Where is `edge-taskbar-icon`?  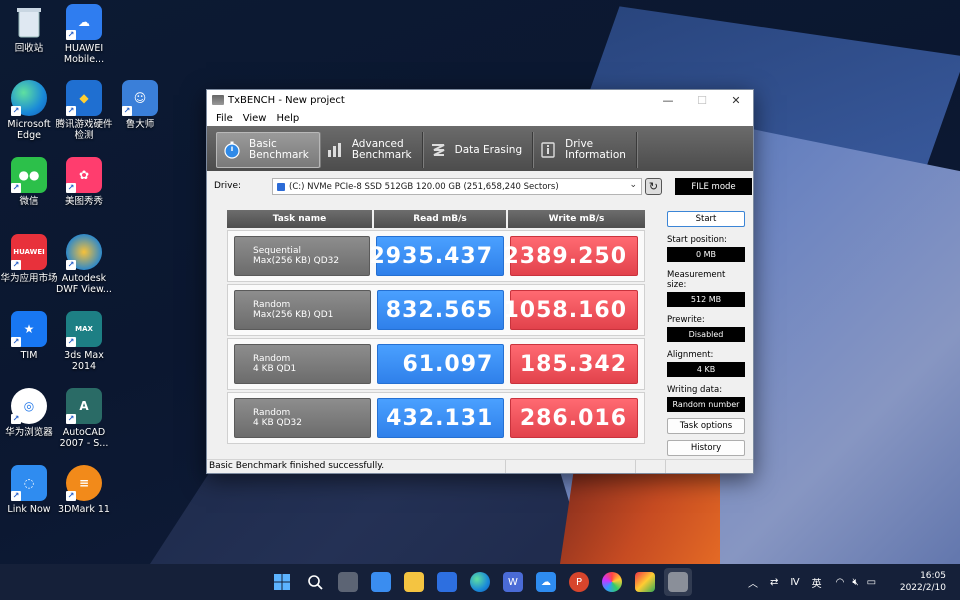
edge-taskbar-icon is located at coordinates (480, 582).